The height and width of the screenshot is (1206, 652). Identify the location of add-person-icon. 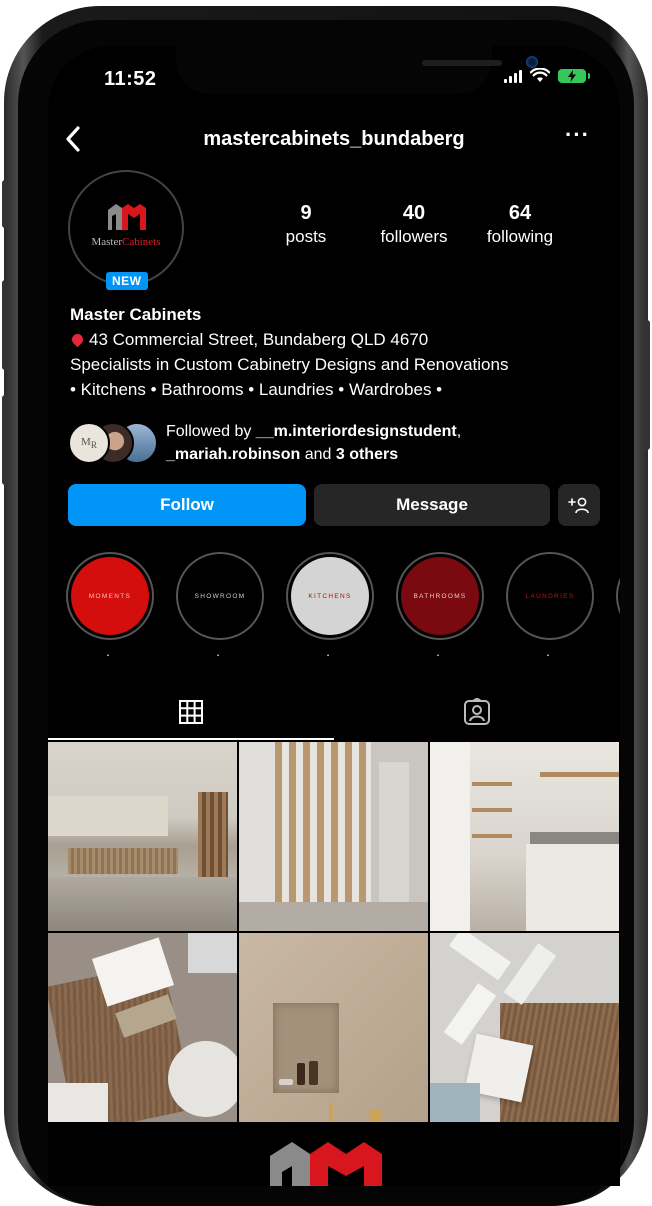
(578, 505).